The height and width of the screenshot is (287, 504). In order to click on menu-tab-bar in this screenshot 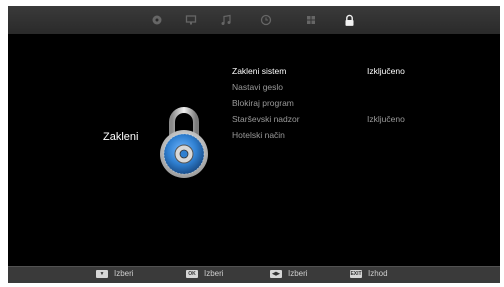, I will do `click(254, 20)`.